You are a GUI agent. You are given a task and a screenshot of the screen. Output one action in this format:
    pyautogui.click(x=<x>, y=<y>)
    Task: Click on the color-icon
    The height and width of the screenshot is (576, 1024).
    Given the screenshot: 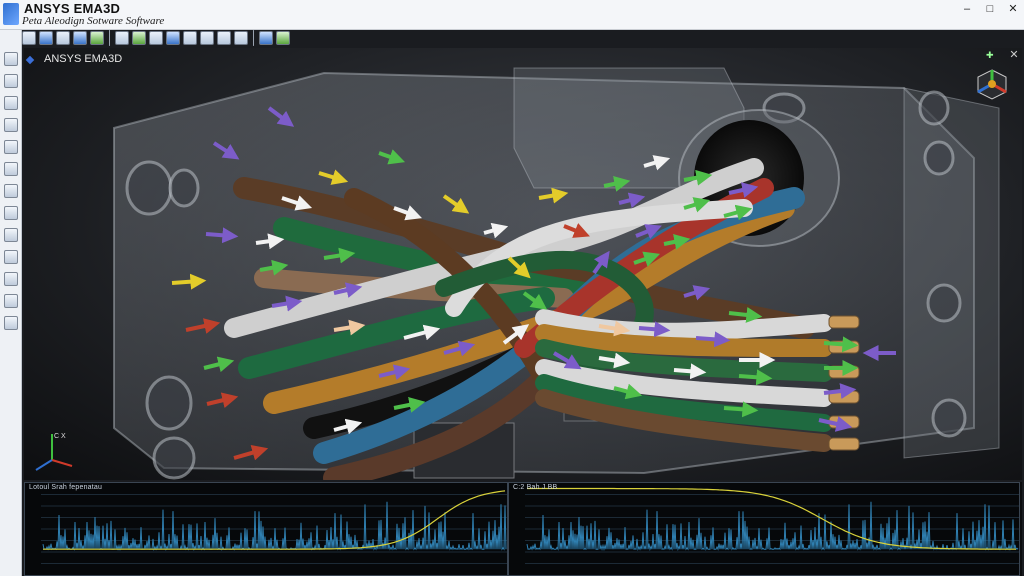 What is the action you would take?
    pyautogui.click(x=11, y=191)
    